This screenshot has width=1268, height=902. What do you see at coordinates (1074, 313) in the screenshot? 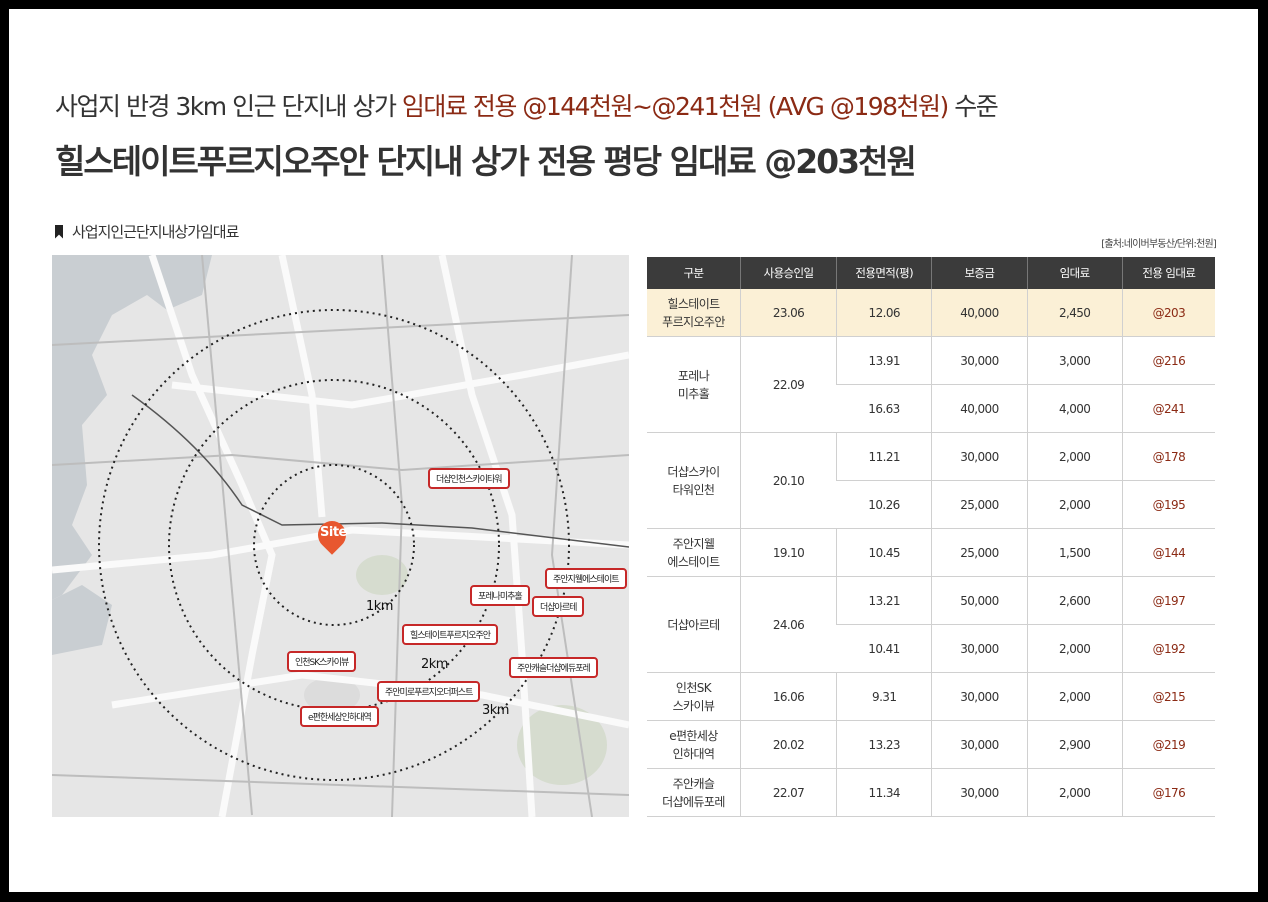
I see `rent-cell: 2,450` at bounding box center [1074, 313].